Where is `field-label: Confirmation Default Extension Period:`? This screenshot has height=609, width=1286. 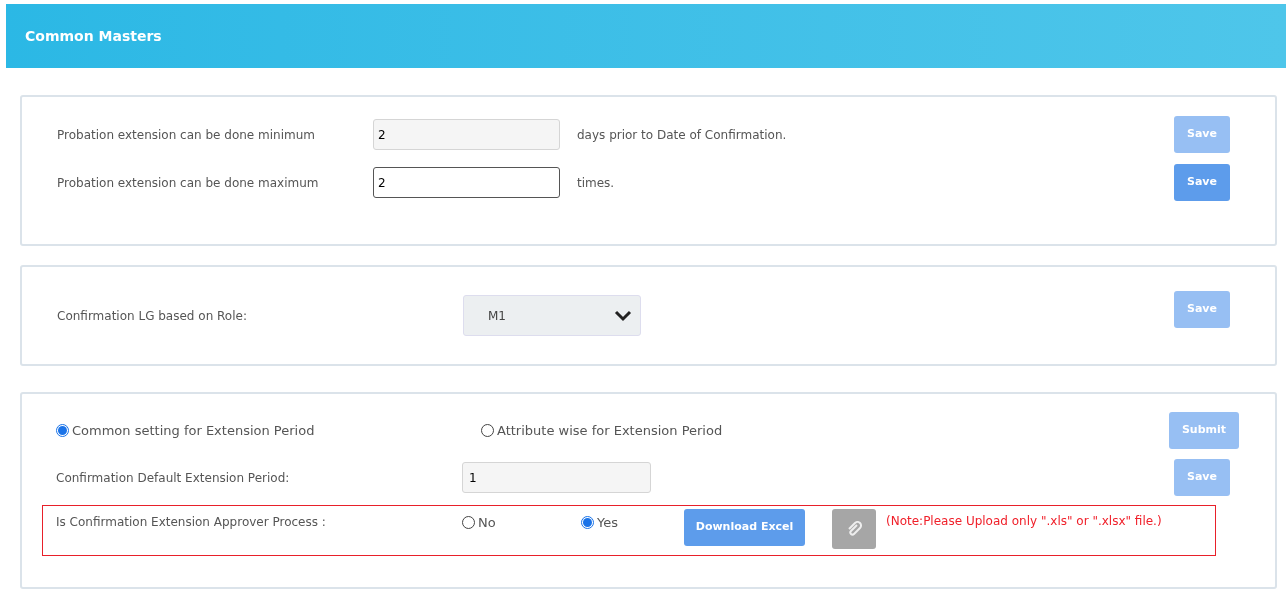
field-label: Confirmation Default Extension Period: is located at coordinates (173, 478).